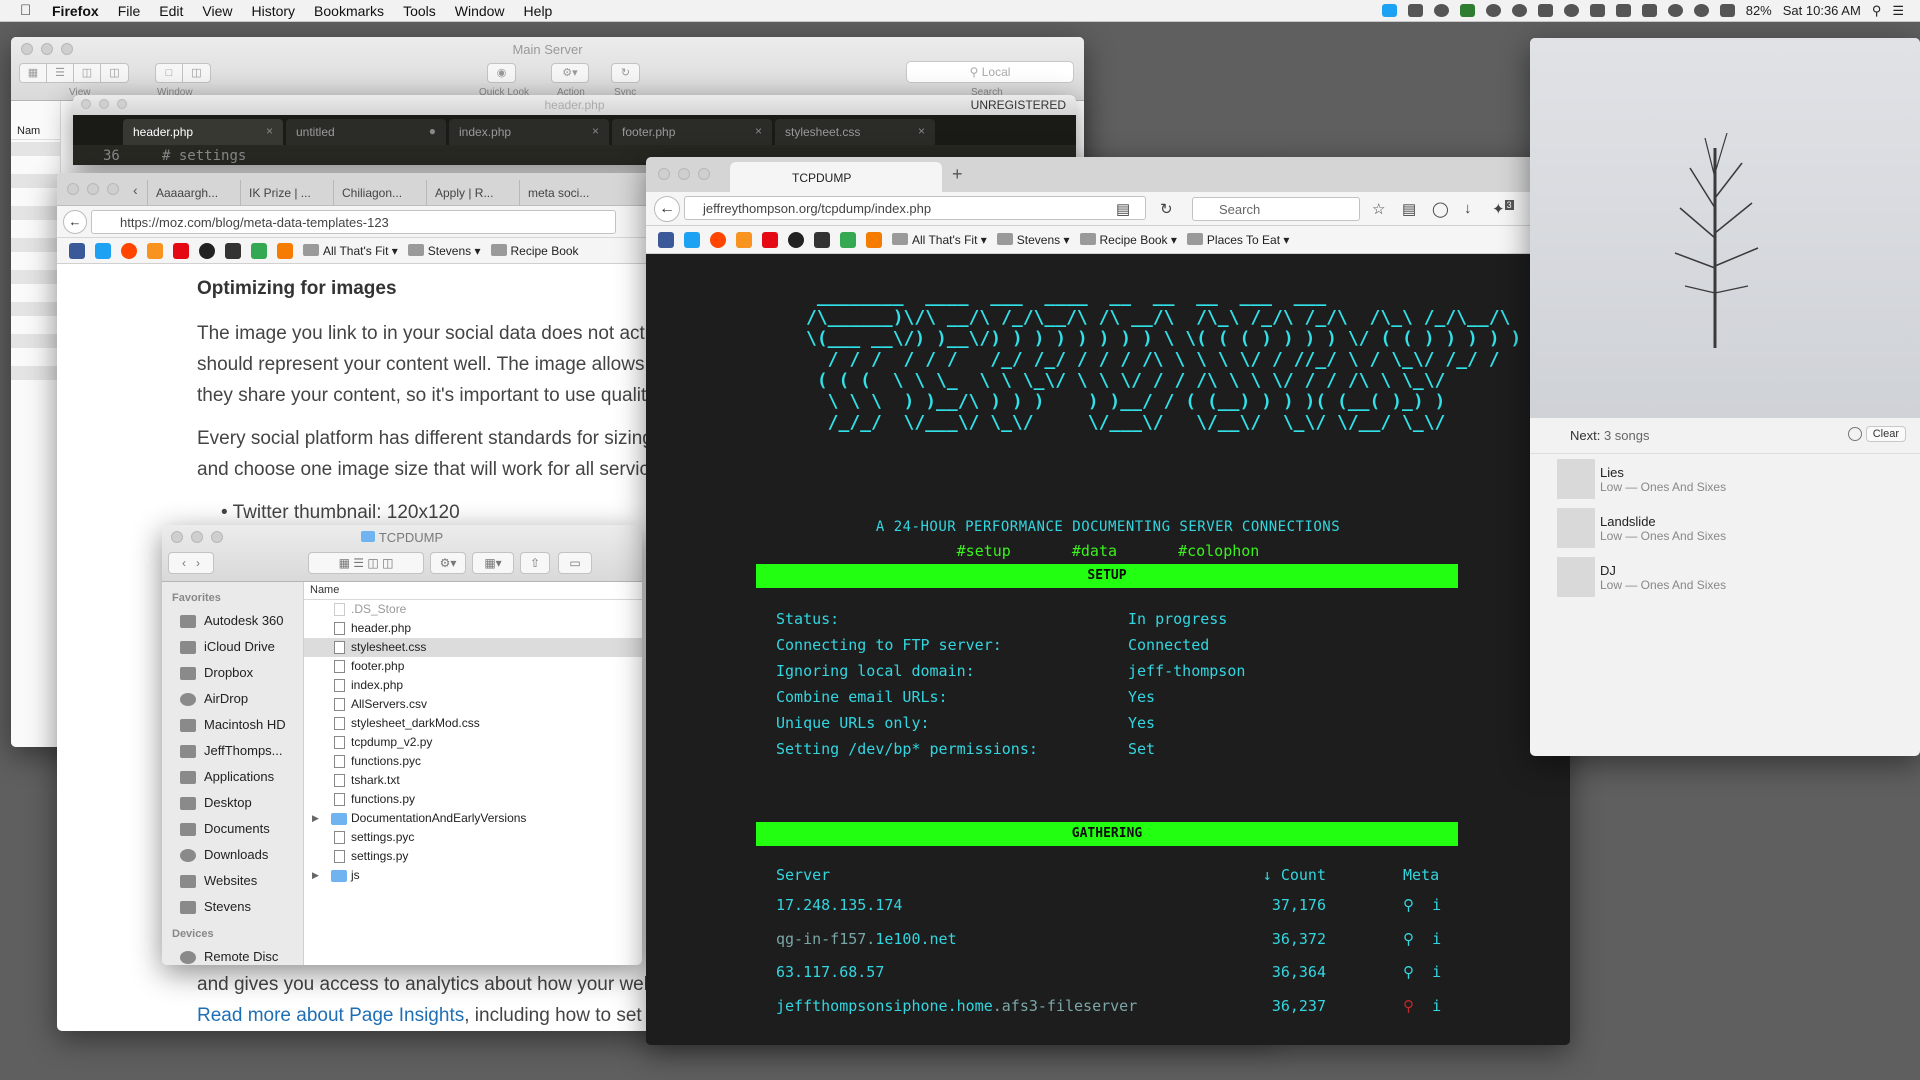  What do you see at coordinates (473, 761) in the screenshot?
I see `file-row: functions.pyc` at bounding box center [473, 761].